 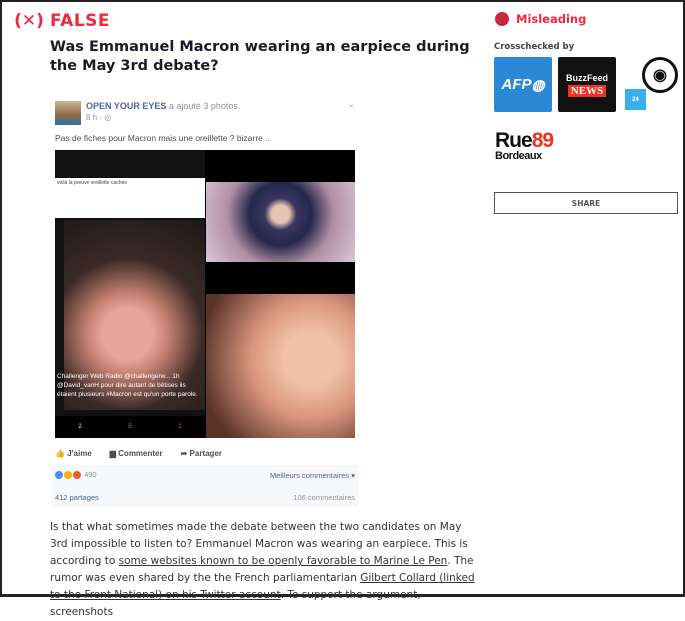 I want to click on rue89-bordeaux-logo: Rue89 Bordeaux, so click(x=524, y=145).